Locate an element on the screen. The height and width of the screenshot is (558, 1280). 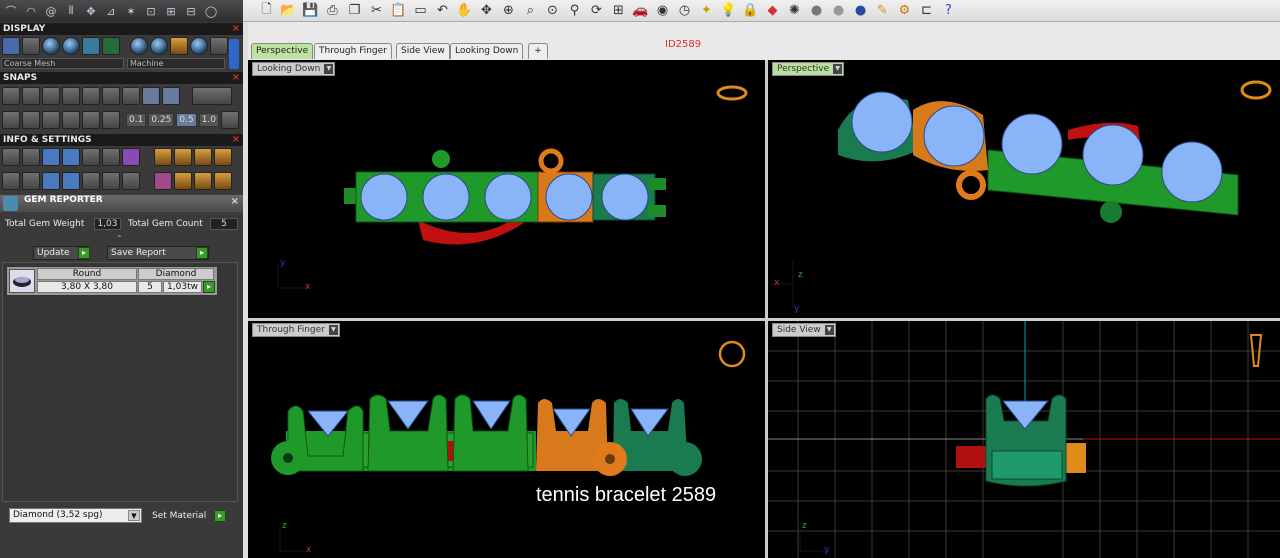
cut-icon: ✂ is located at coordinates (376, 10).